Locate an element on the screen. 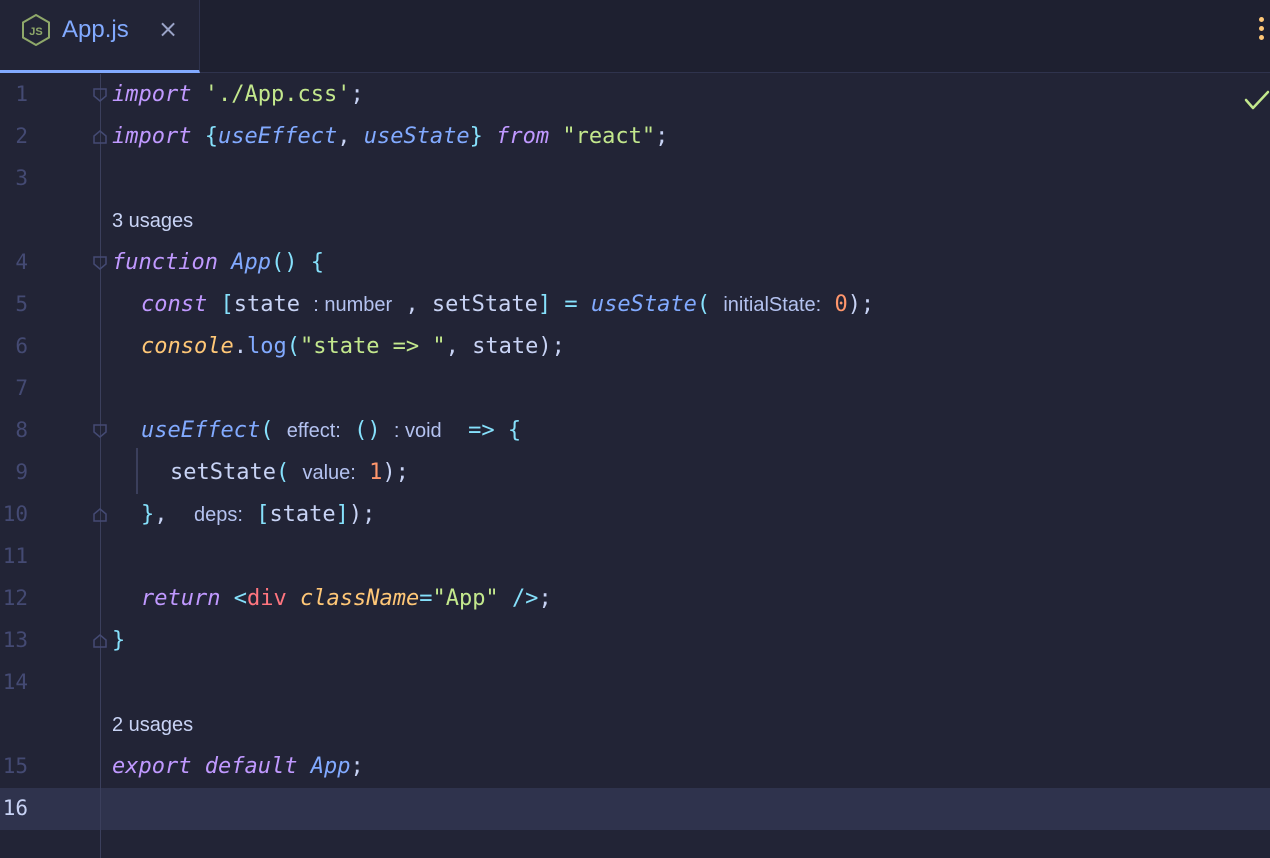 Image resolution: width=1270 pixels, height=858 pixels. code-text: useEffect( effect: () : void => { is located at coordinates (331, 430).